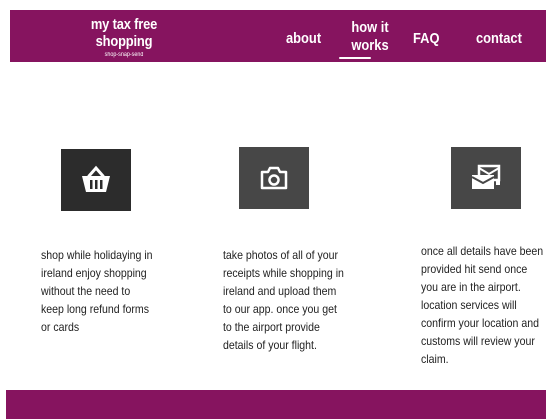 The width and height of the screenshot is (546, 419). I want to click on active-nav-underline, so click(355, 58).